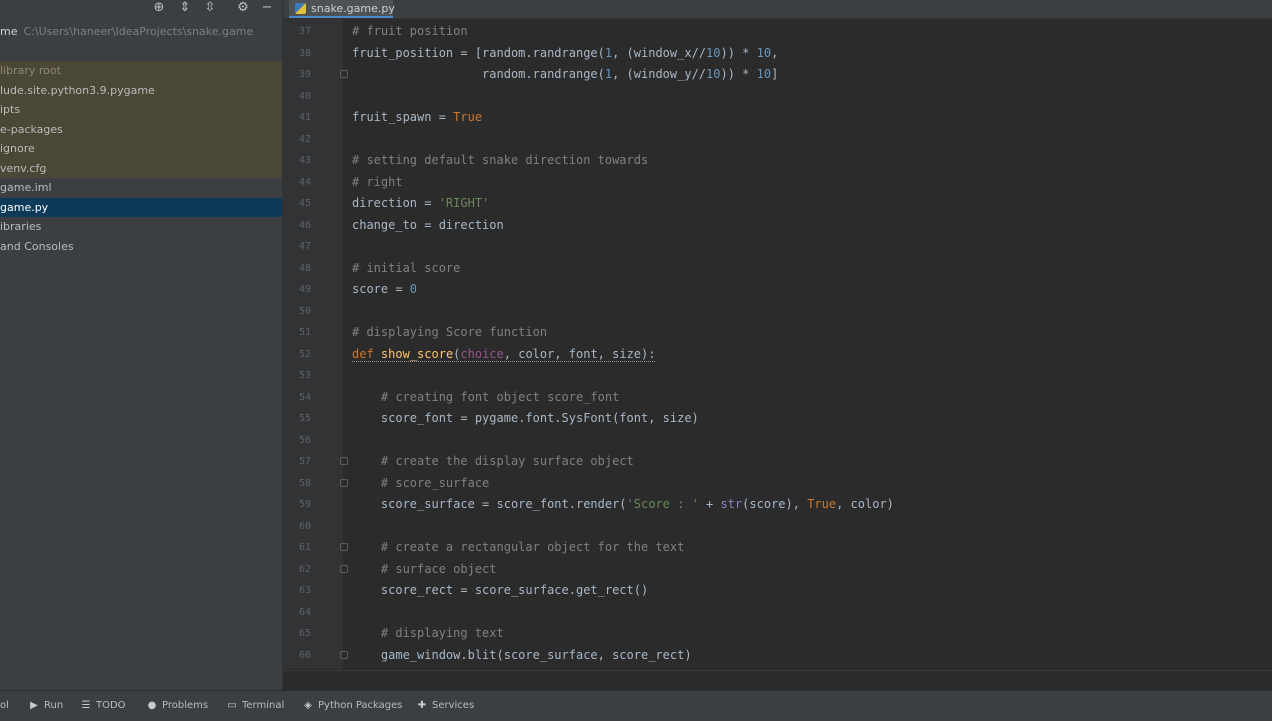 This screenshot has width=1272, height=721. What do you see at coordinates (141, 227) in the screenshot?
I see `tree-item: ibraries` at bounding box center [141, 227].